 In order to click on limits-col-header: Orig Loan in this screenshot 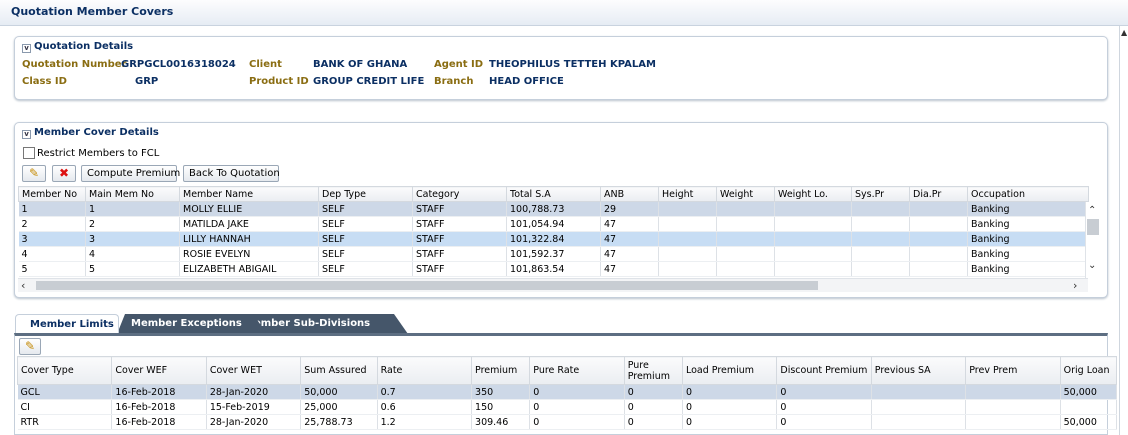, I will do `click(1088, 370)`.